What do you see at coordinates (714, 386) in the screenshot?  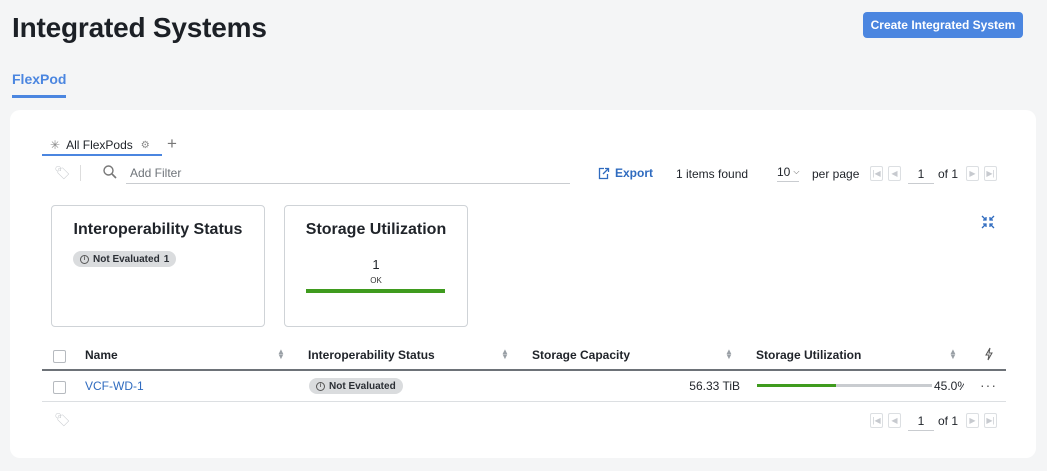 I see `row-storage-capacity: 56.33 TiB` at bounding box center [714, 386].